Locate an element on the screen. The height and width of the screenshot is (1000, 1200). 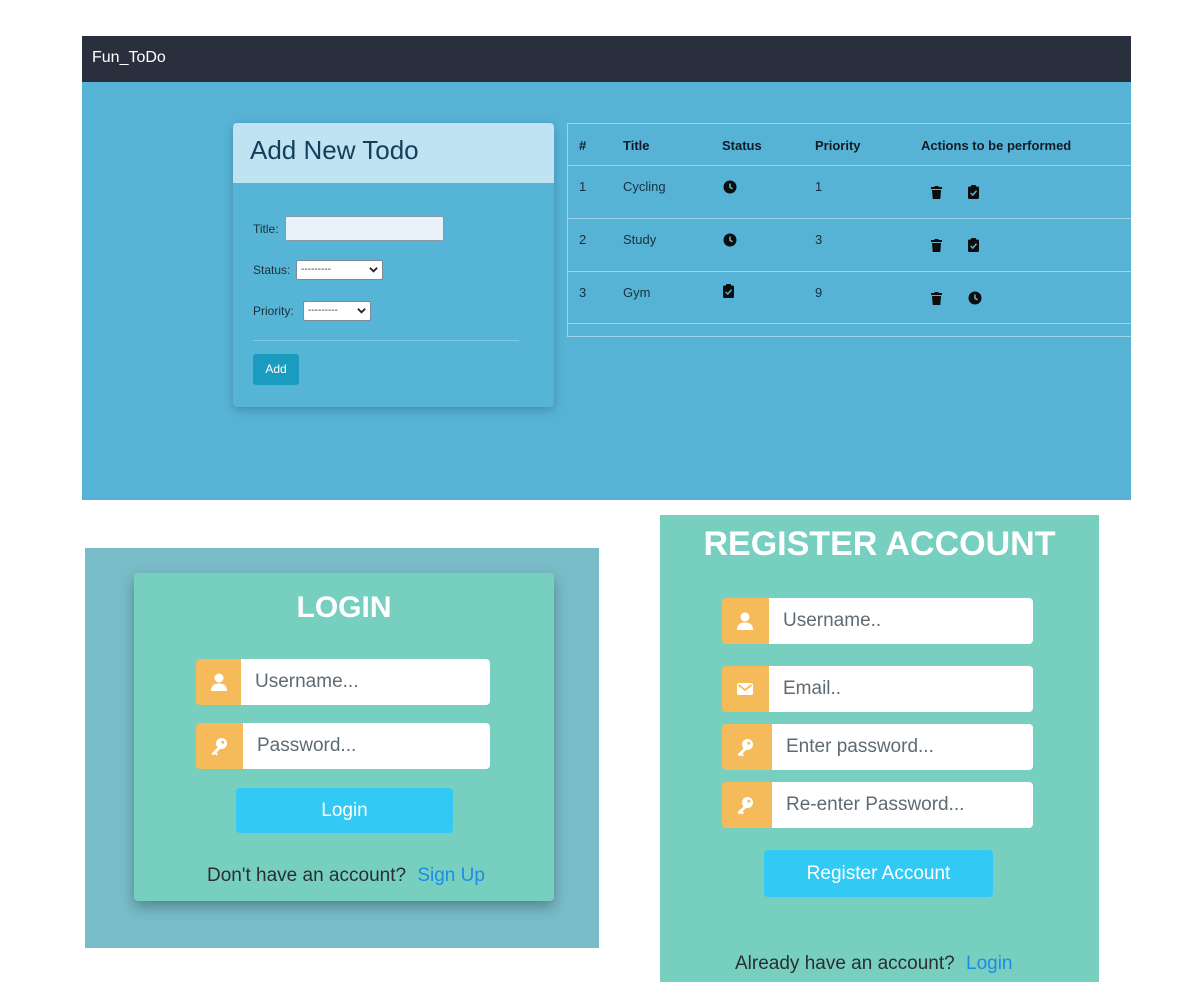
register-email-group: Email.. is located at coordinates (877, 689).